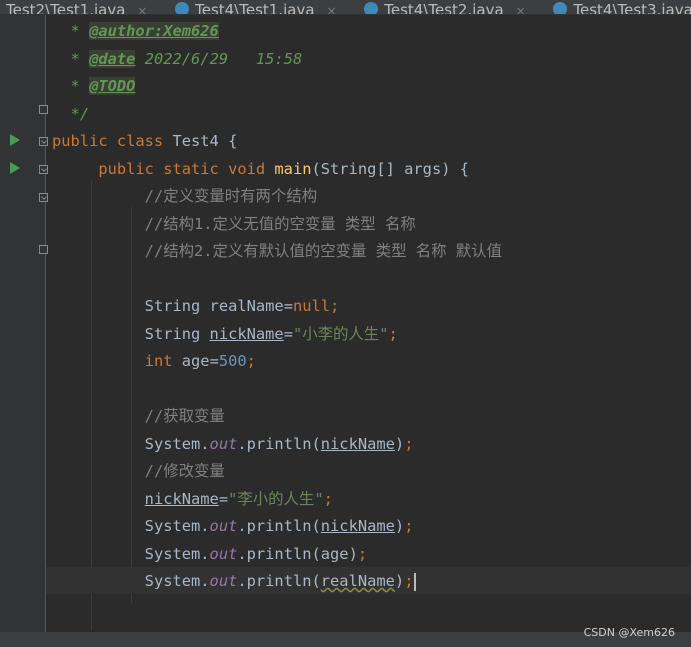  I want to click on comment-line: //结构2.定义有默认值的空变量 类型 名称 默认值, so click(323, 251).